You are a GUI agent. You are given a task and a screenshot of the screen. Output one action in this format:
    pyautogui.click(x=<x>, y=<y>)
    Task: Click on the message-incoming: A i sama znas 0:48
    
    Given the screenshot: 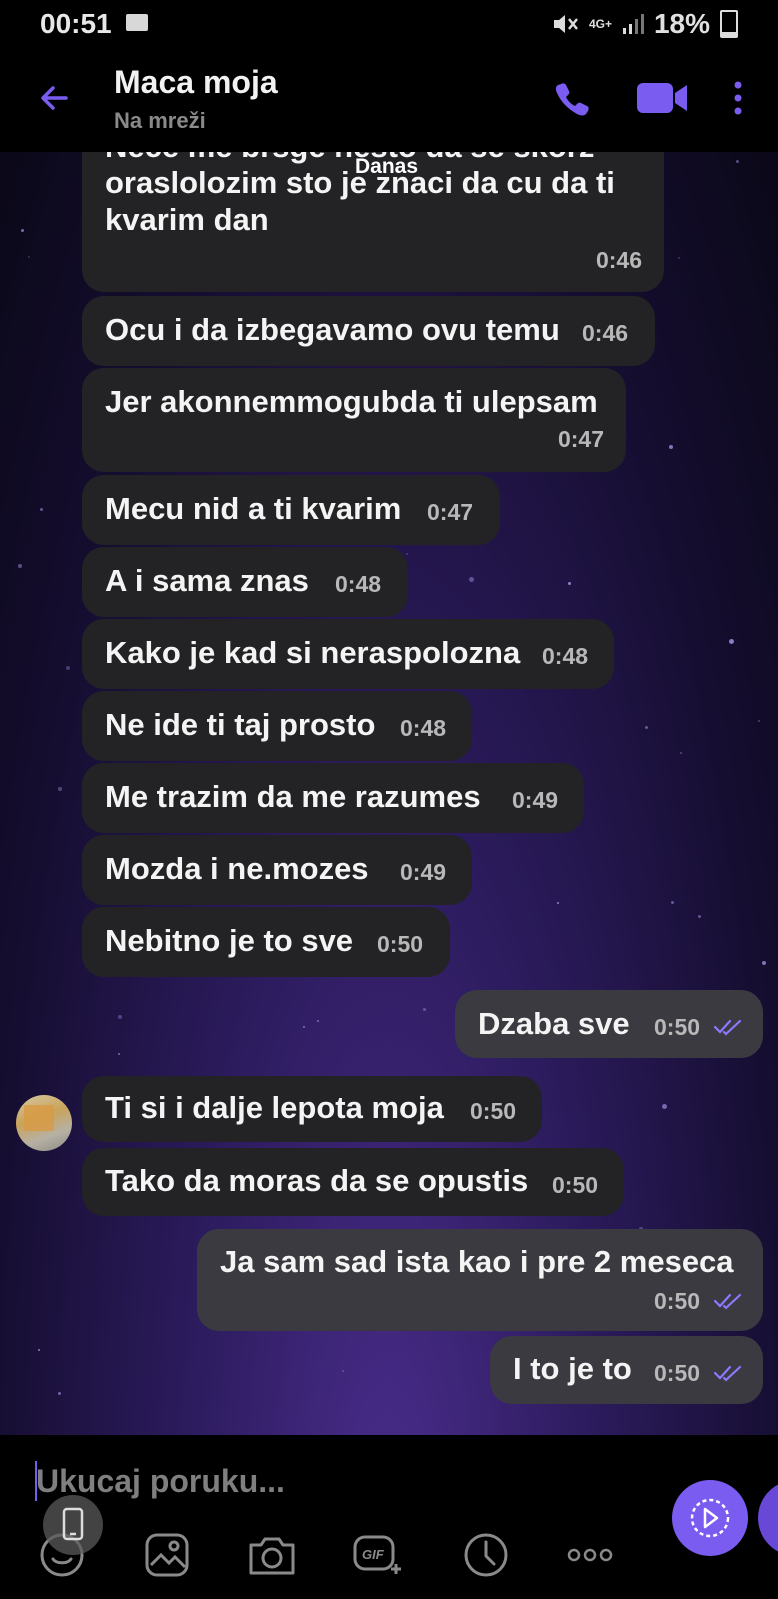 What is the action you would take?
    pyautogui.click(x=245, y=582)
    